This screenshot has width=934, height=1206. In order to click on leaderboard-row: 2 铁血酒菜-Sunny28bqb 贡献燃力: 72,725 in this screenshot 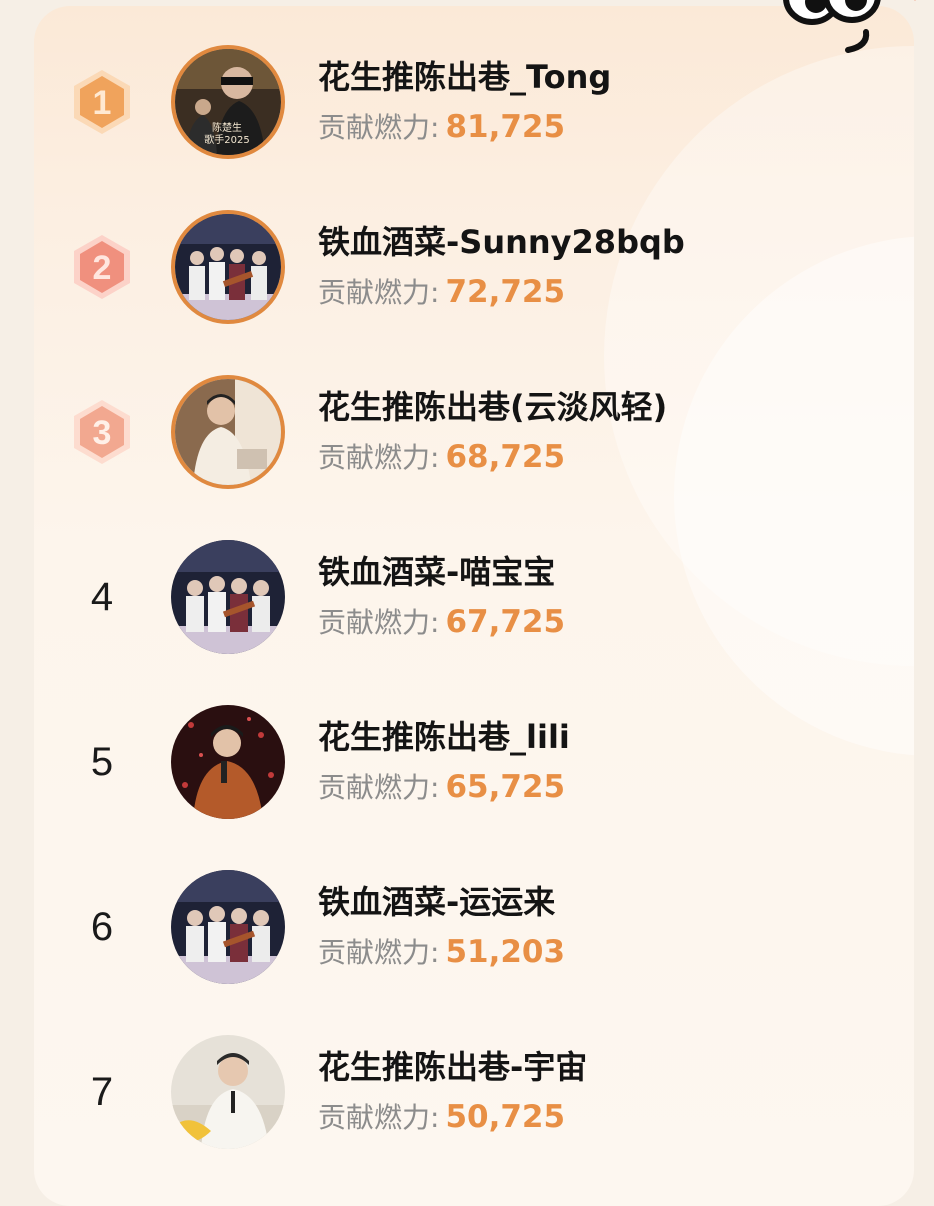, I will do `click(467, 265)`.